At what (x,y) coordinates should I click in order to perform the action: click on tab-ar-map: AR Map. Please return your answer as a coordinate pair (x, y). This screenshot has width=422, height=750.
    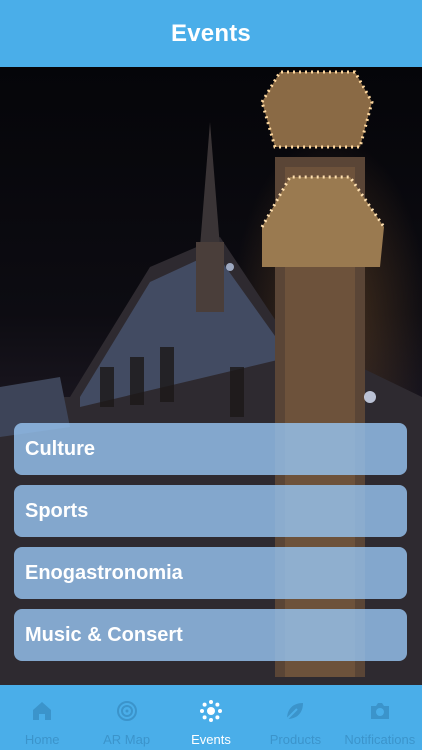
    Looking at the image, I should click on (126, 717).